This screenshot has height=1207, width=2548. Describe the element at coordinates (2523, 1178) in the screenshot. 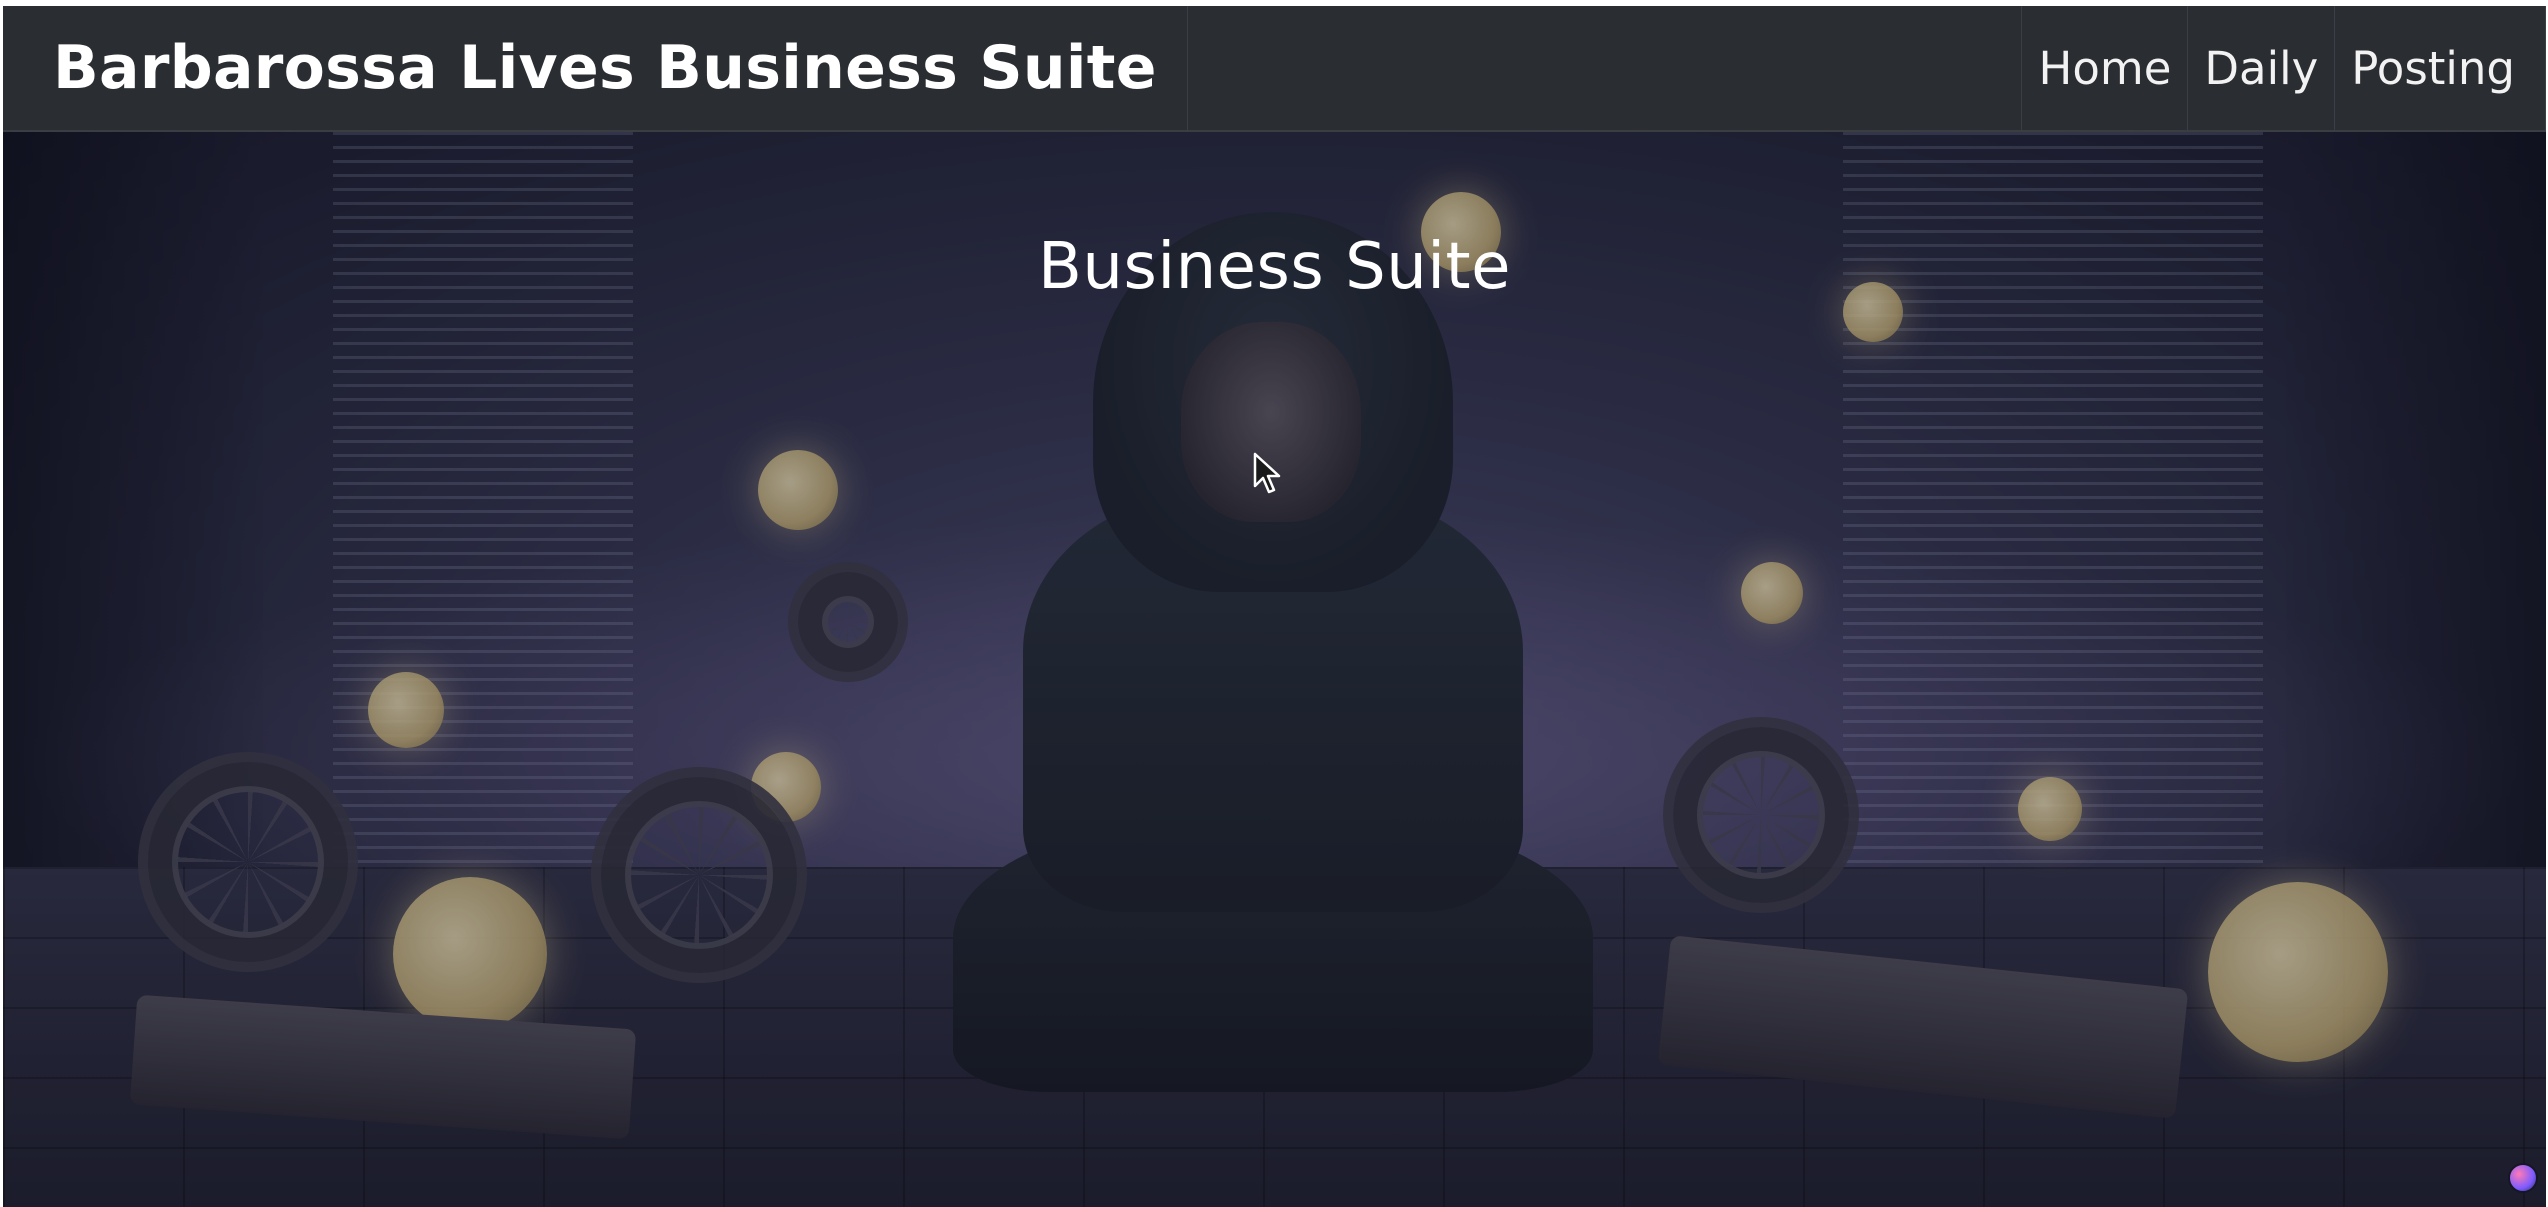

I see `app-badge-icon` at that location.